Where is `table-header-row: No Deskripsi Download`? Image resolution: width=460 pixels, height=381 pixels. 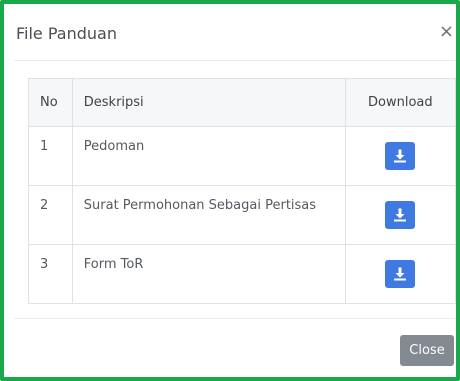 table-header-row: No Deskripsi Download is located at coordinates (242, 102).